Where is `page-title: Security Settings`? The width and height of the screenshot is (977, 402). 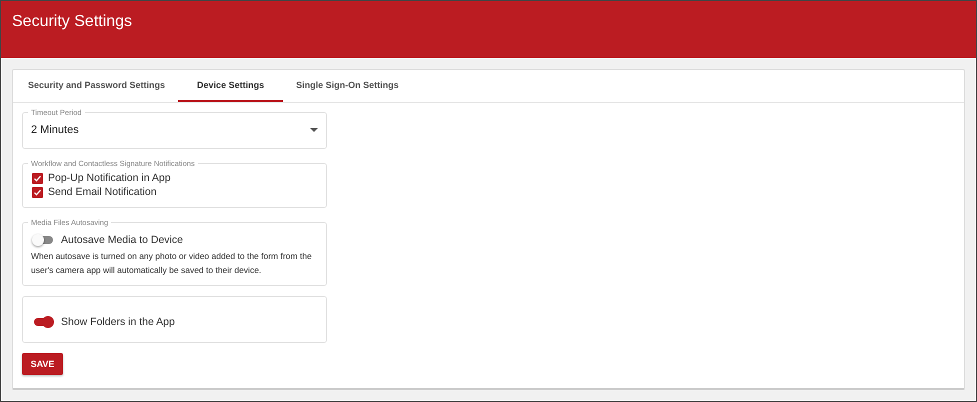
page-title: Security Settings is located at coordinates (72, 21).